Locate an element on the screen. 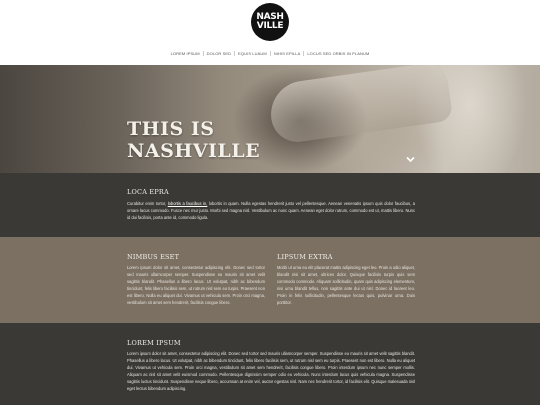 The width and height of the screenshot is (540, 405). nav-item-locus-sed: LOCUS SED ORBIS IN PLANUM is located at coordinates (338, 53).